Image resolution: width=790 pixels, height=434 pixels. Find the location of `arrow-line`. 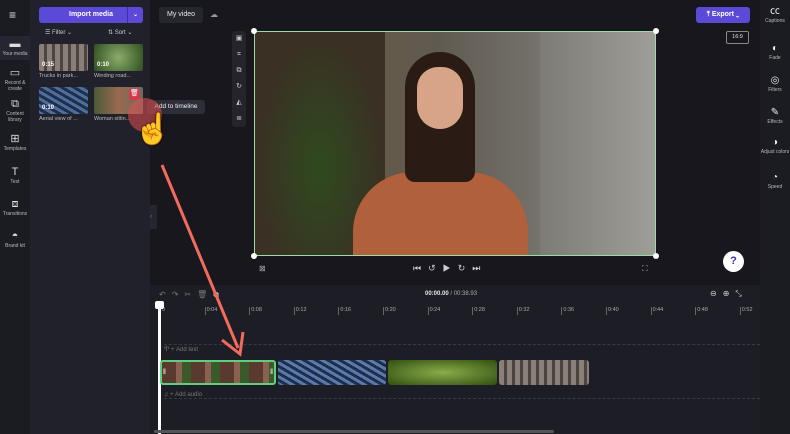

arrow-line is located at coordinates (200, 256).